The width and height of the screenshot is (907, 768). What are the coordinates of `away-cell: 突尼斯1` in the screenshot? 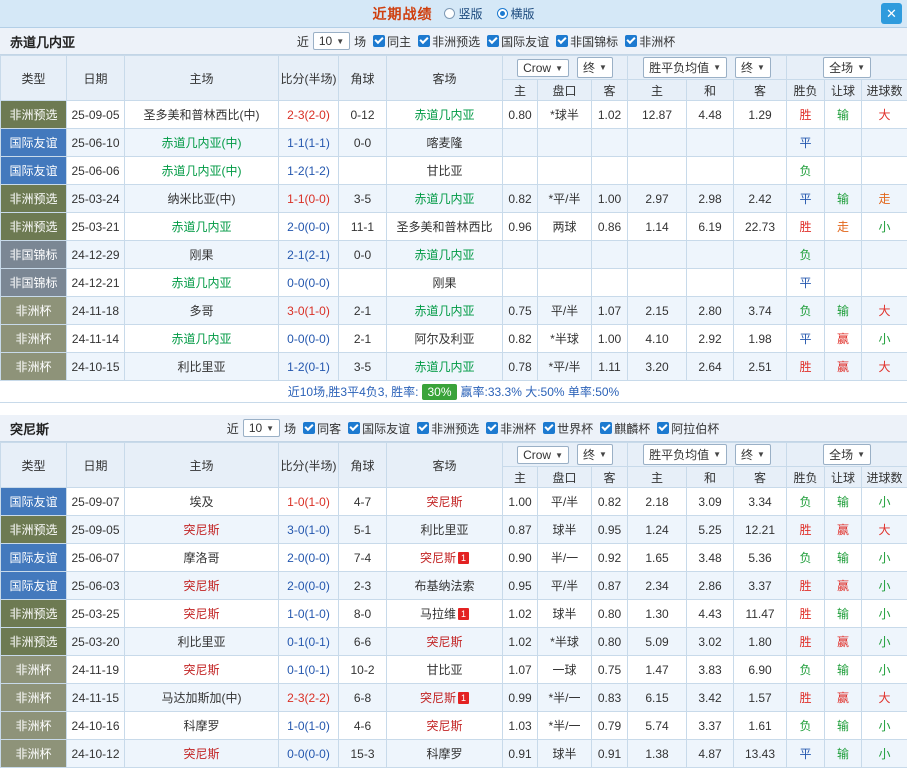 It's located at (445, 698).